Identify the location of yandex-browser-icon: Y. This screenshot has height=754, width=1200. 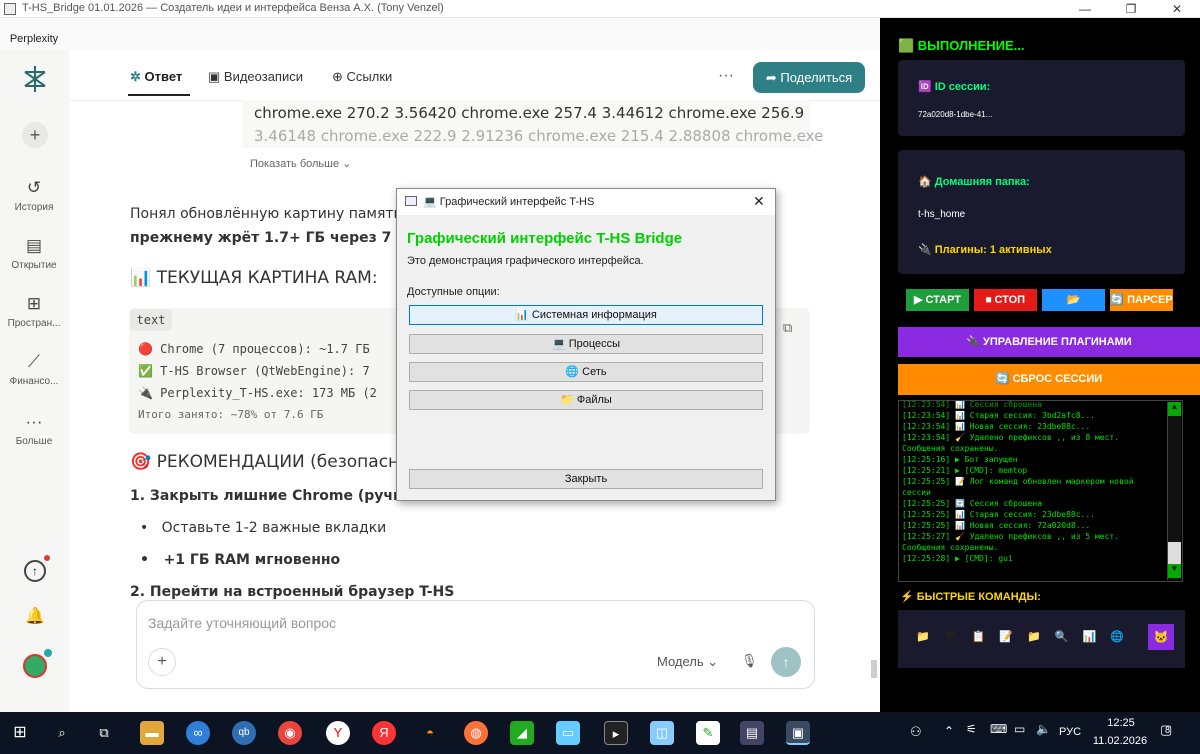
(338, 733).